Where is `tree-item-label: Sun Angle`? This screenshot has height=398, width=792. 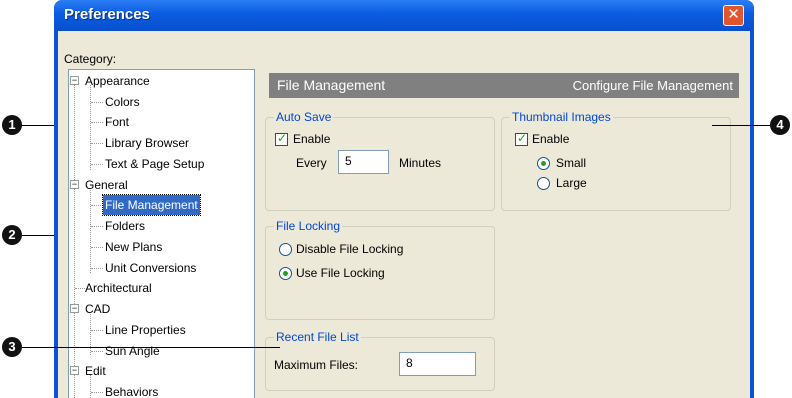
tree-item-label: Sun Angle is located at coordinates (132, 351).